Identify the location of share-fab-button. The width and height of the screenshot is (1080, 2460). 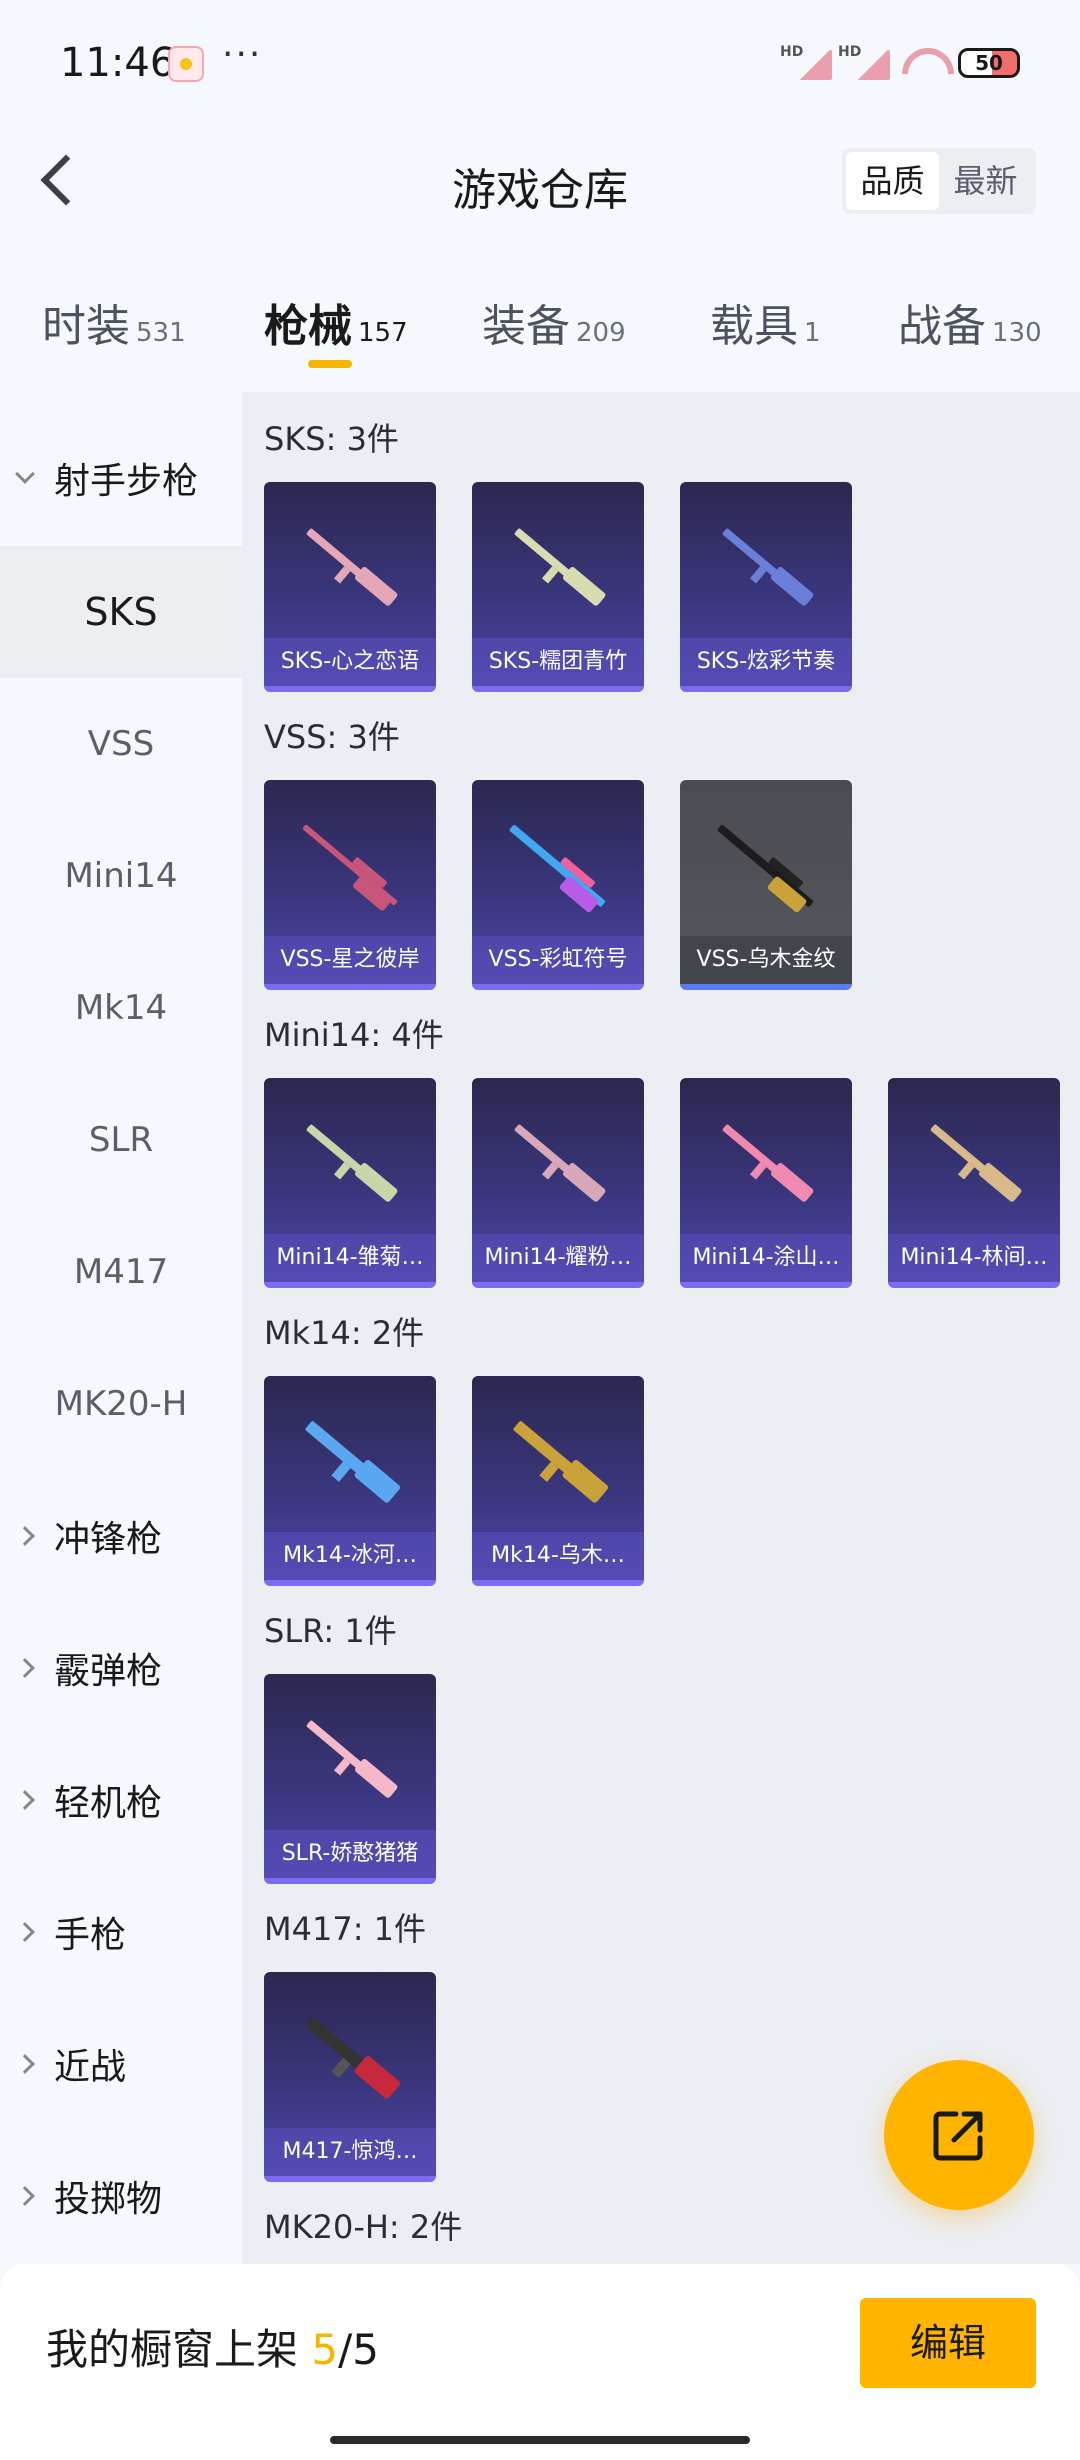
(959, 2135).